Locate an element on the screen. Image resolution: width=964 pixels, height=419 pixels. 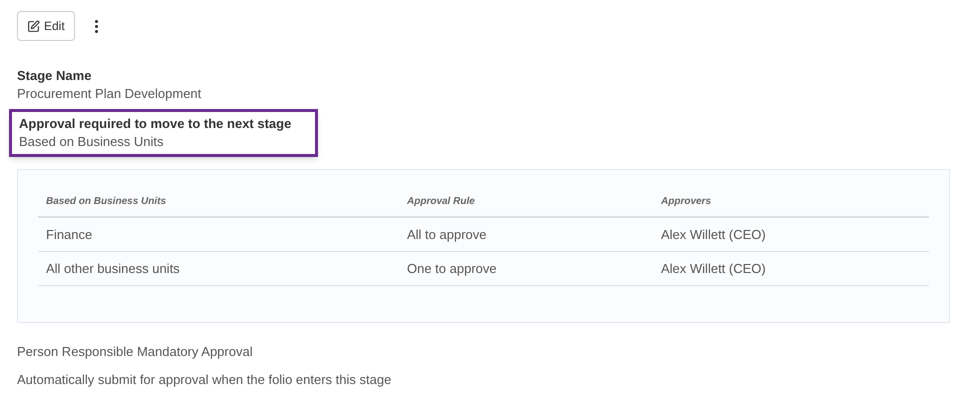
setting-text: Person Responsible Mandatory Approval is located at coordinates (135, 351).